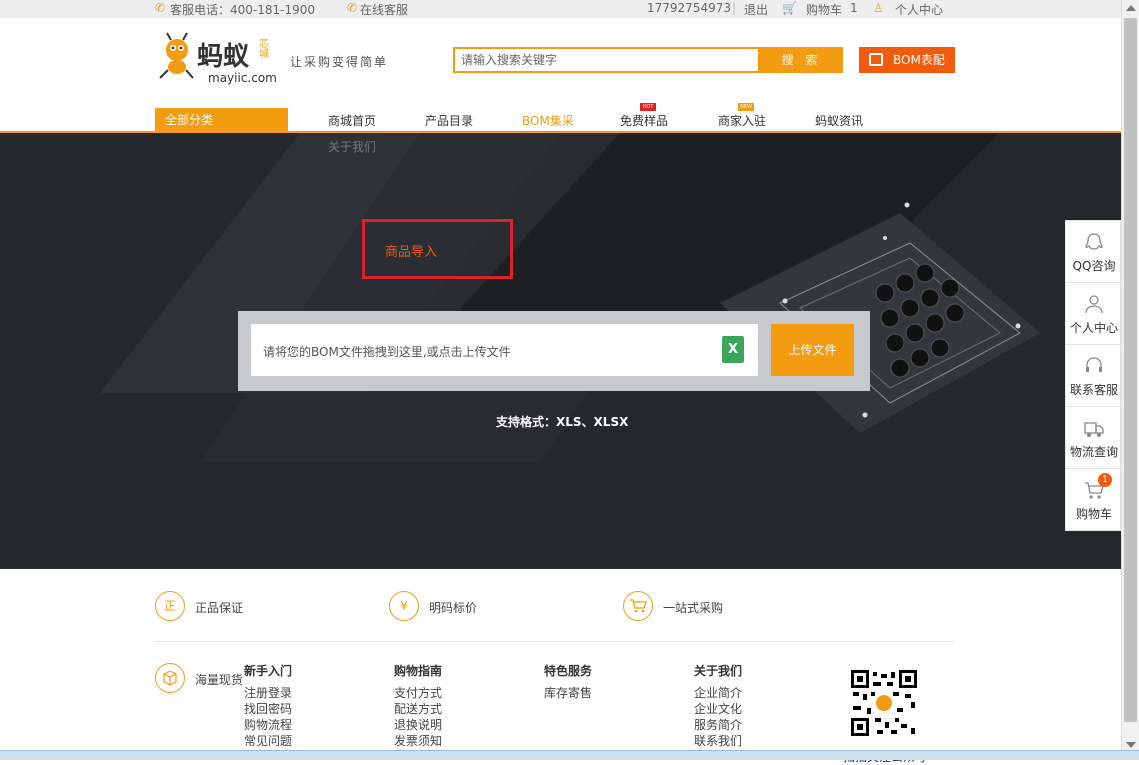  I want to click on nav-item-samples: HOT 免费样品, so click(644, 116).